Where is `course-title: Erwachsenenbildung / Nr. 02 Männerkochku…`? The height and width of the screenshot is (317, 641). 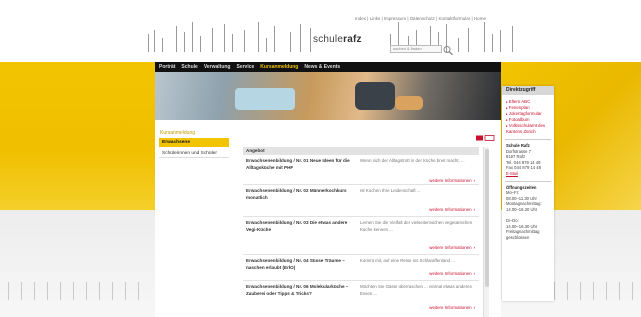 course-title: Erwachsenenbildung / Nr. 02 Männerkochku… is located at coordinates (302, 194).